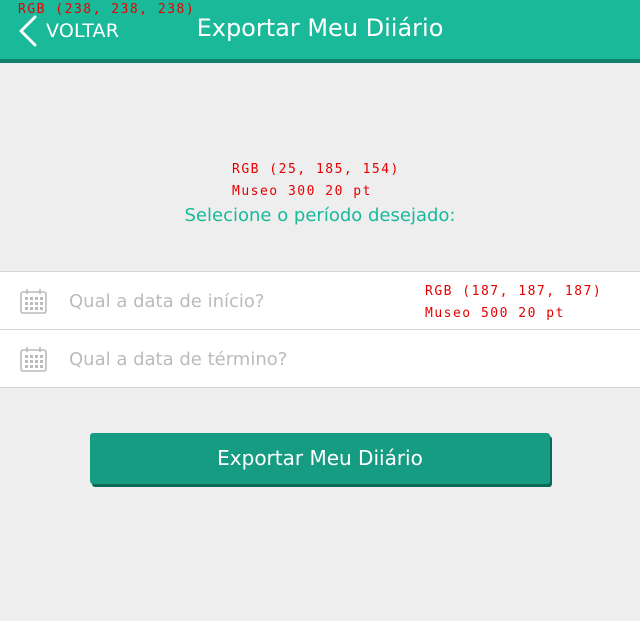 This screenshot has width=640, height=621. What do you see at coordinates (107, 9) in the screenshot?
I see `header-color-annotation: RGB (238, 238, 238)` at bounding box center [107, 9].